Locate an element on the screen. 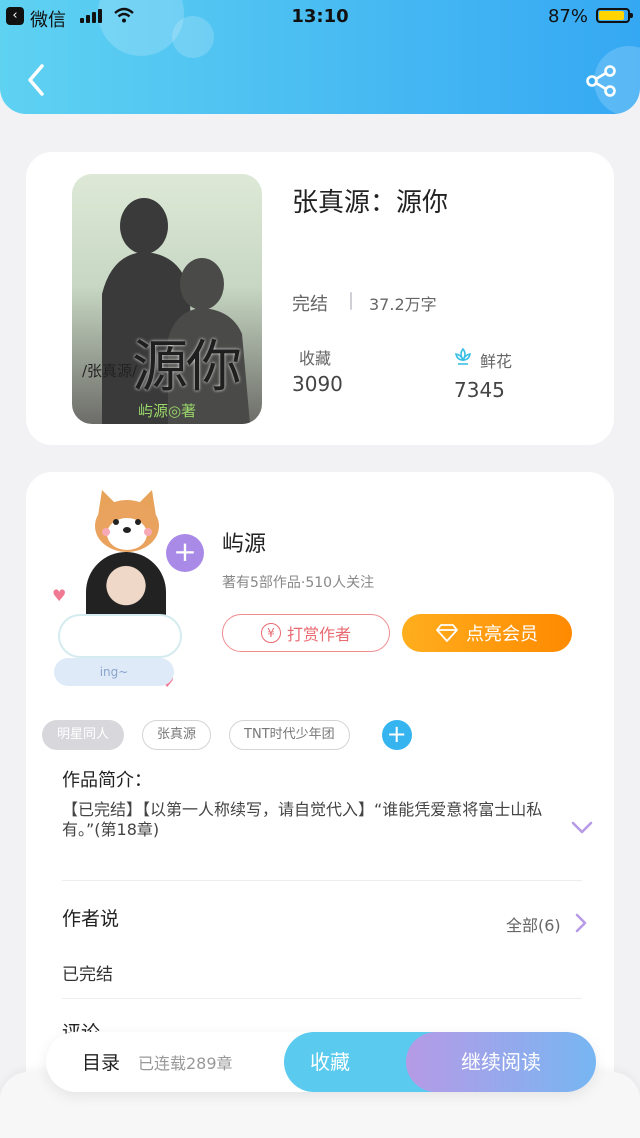 The width and height of the screenshot is (640, 1138). back-arrow-icon is located at coordinates (37, 80).